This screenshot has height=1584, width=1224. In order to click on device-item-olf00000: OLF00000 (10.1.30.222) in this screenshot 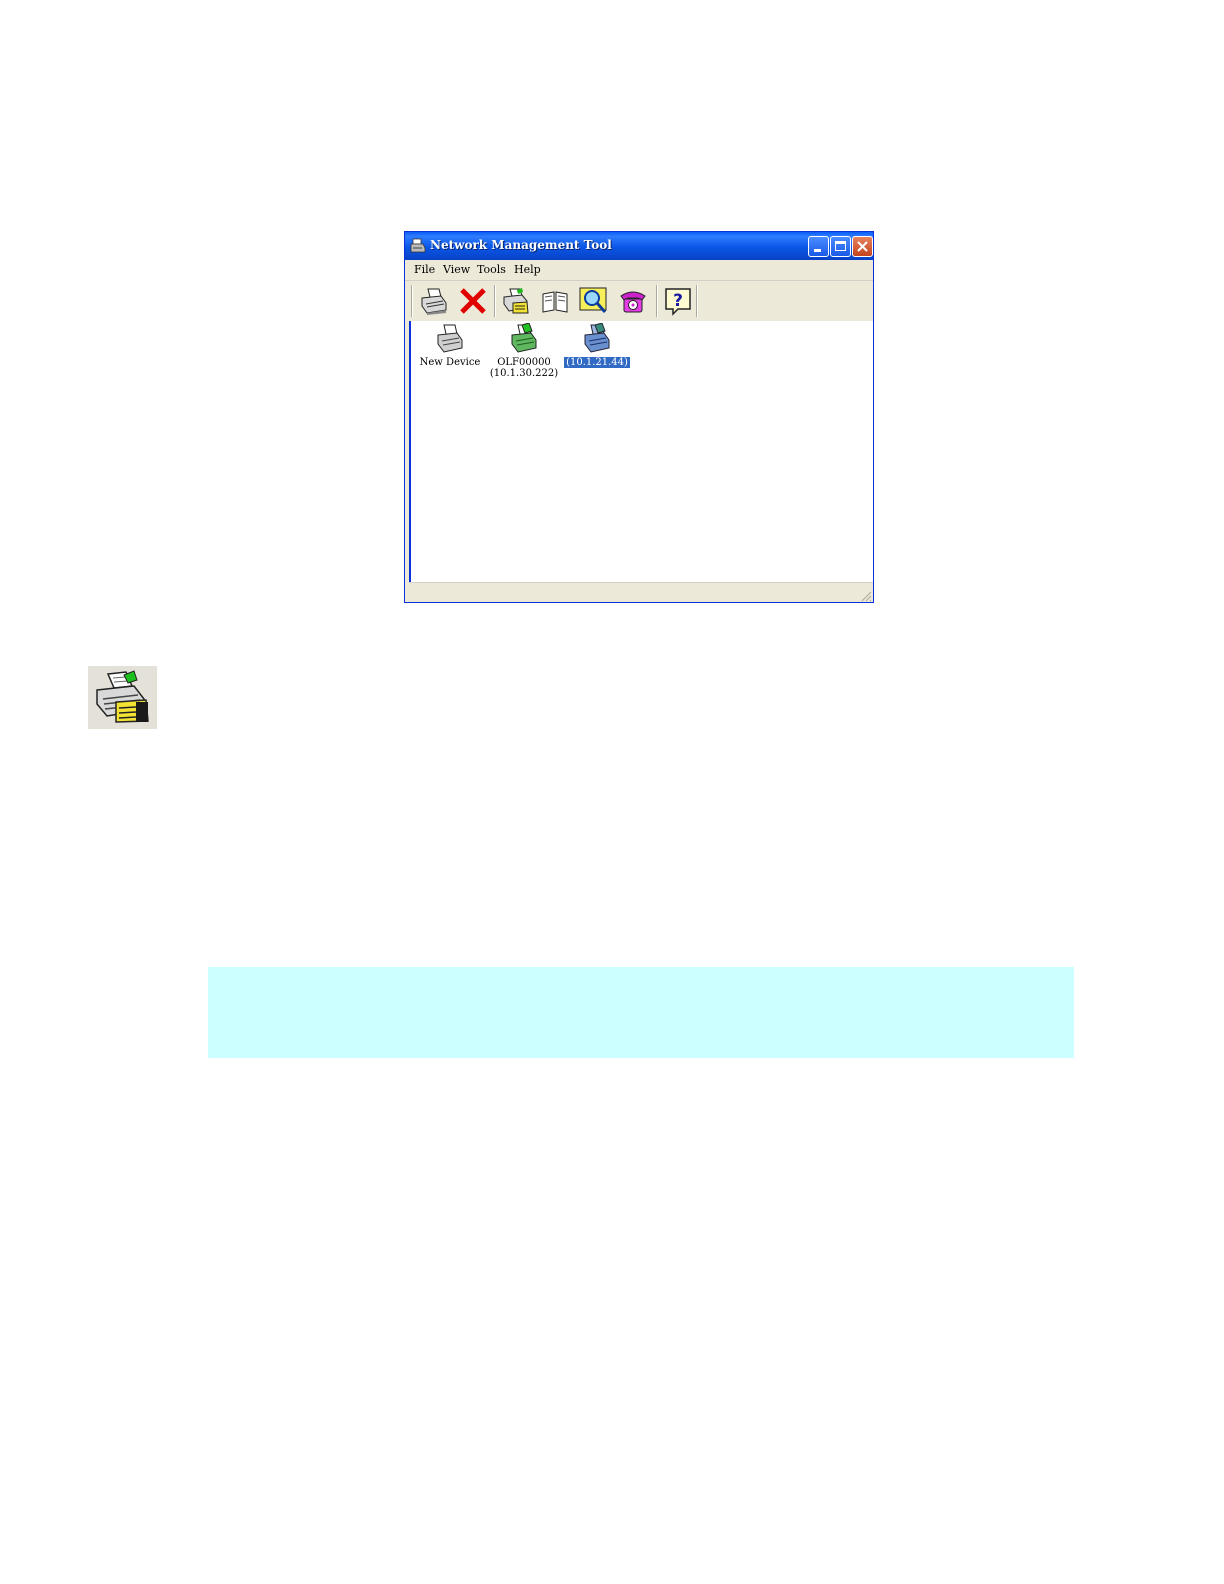, I will do `click(524, 351)`.